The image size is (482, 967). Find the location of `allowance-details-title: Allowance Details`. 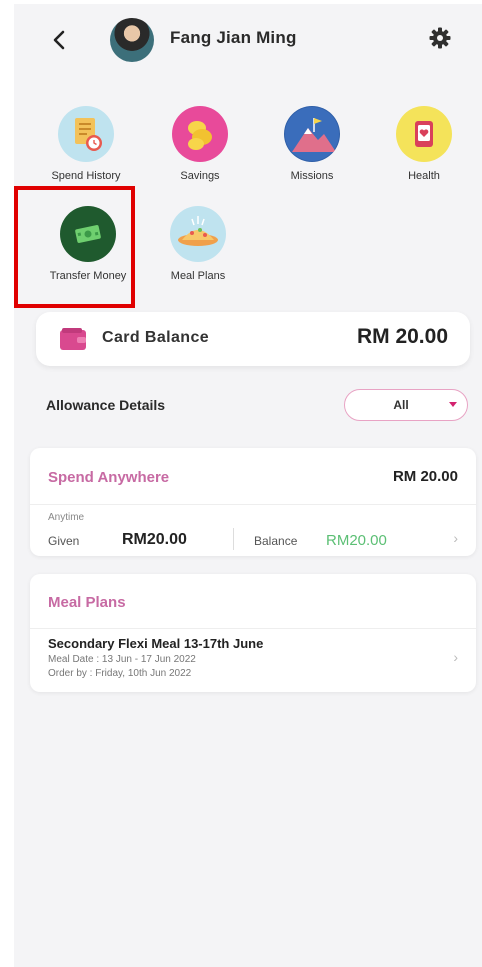

allowance-details-title: Allowance Details is located at coordinates (106, 405).